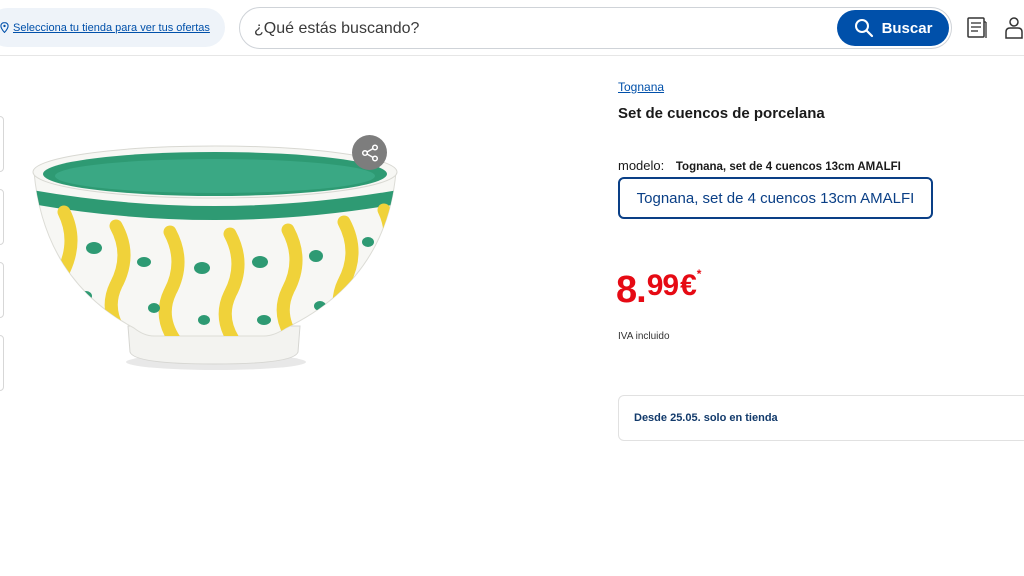  I want to click on share-icon, so click(369, 152).